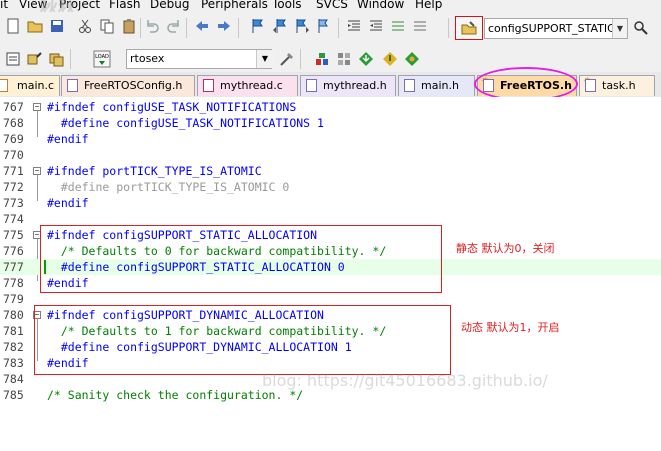 Image resolution: width=661 pixels, height=451 pixels. What do you see at coordinates (344, 59) in the screenshot?
I see `file-extensions-icon` at bounding box center [344, 59].